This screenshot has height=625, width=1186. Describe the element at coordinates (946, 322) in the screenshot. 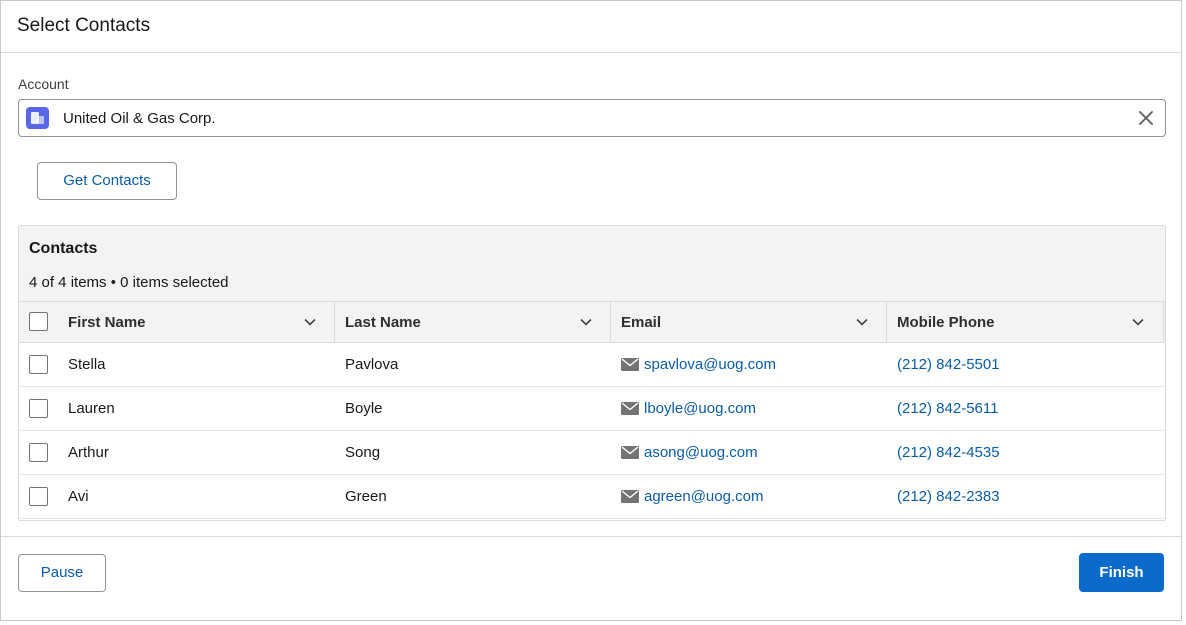

I see `column-label: Mobile Phone` at that location.